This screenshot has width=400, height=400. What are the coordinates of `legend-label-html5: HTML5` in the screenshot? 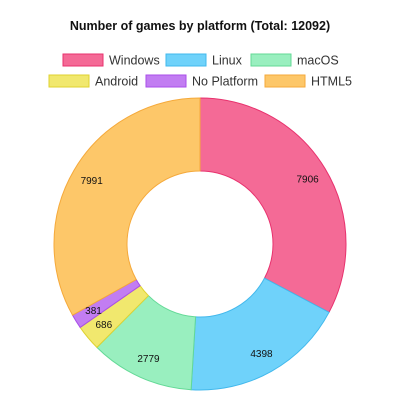 It's located at (331, 82).